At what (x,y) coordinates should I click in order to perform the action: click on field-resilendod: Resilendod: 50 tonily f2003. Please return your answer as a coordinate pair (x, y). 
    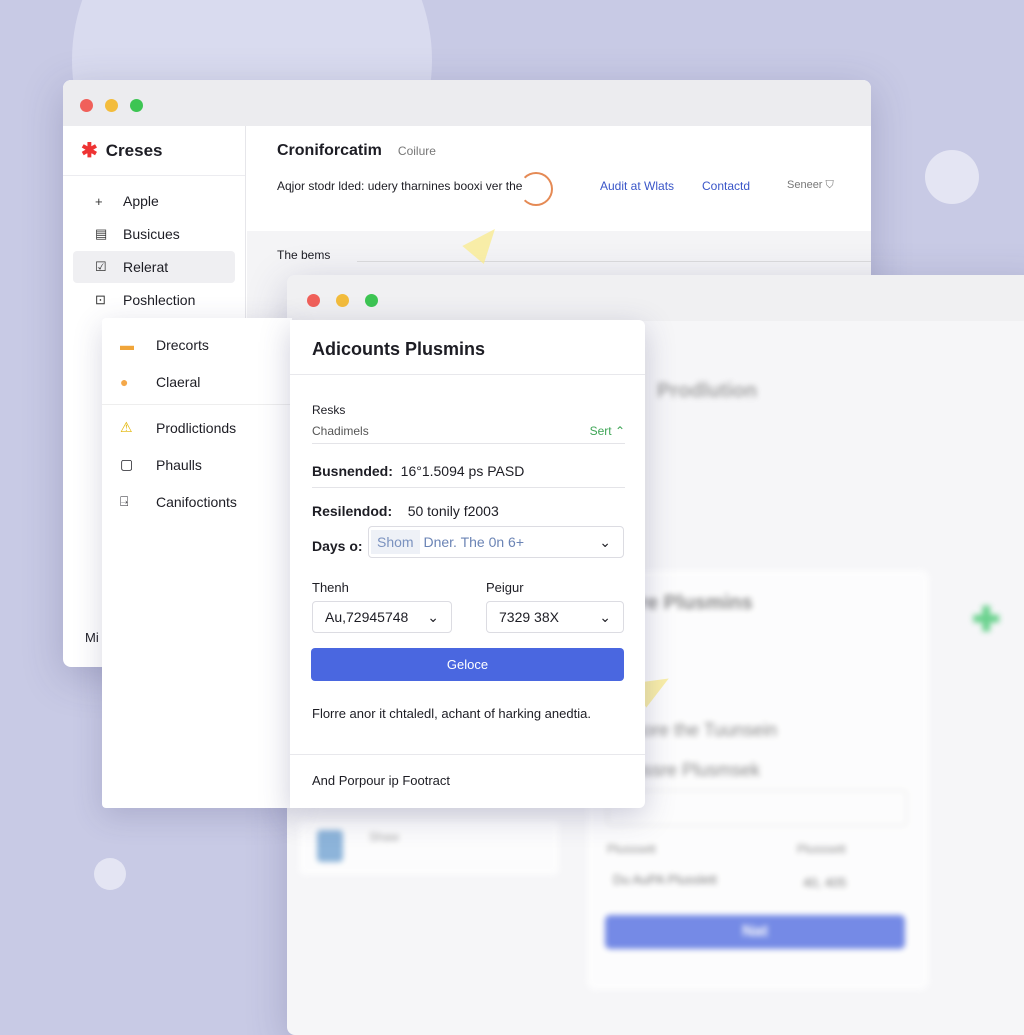
    Looking at the image, I should click on (405, 511).